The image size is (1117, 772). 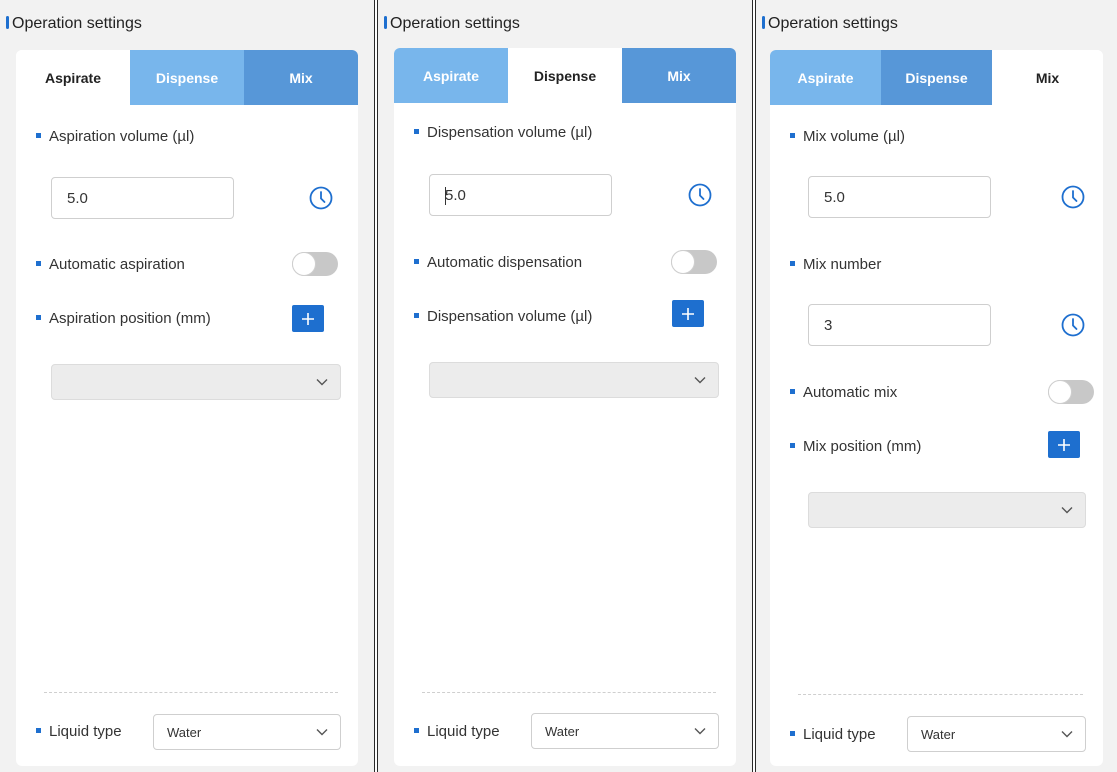 What do you see at coordinates (574, 380) in the screenshot?
I see `dispensation-position-select` at bounding box center [574, 380].